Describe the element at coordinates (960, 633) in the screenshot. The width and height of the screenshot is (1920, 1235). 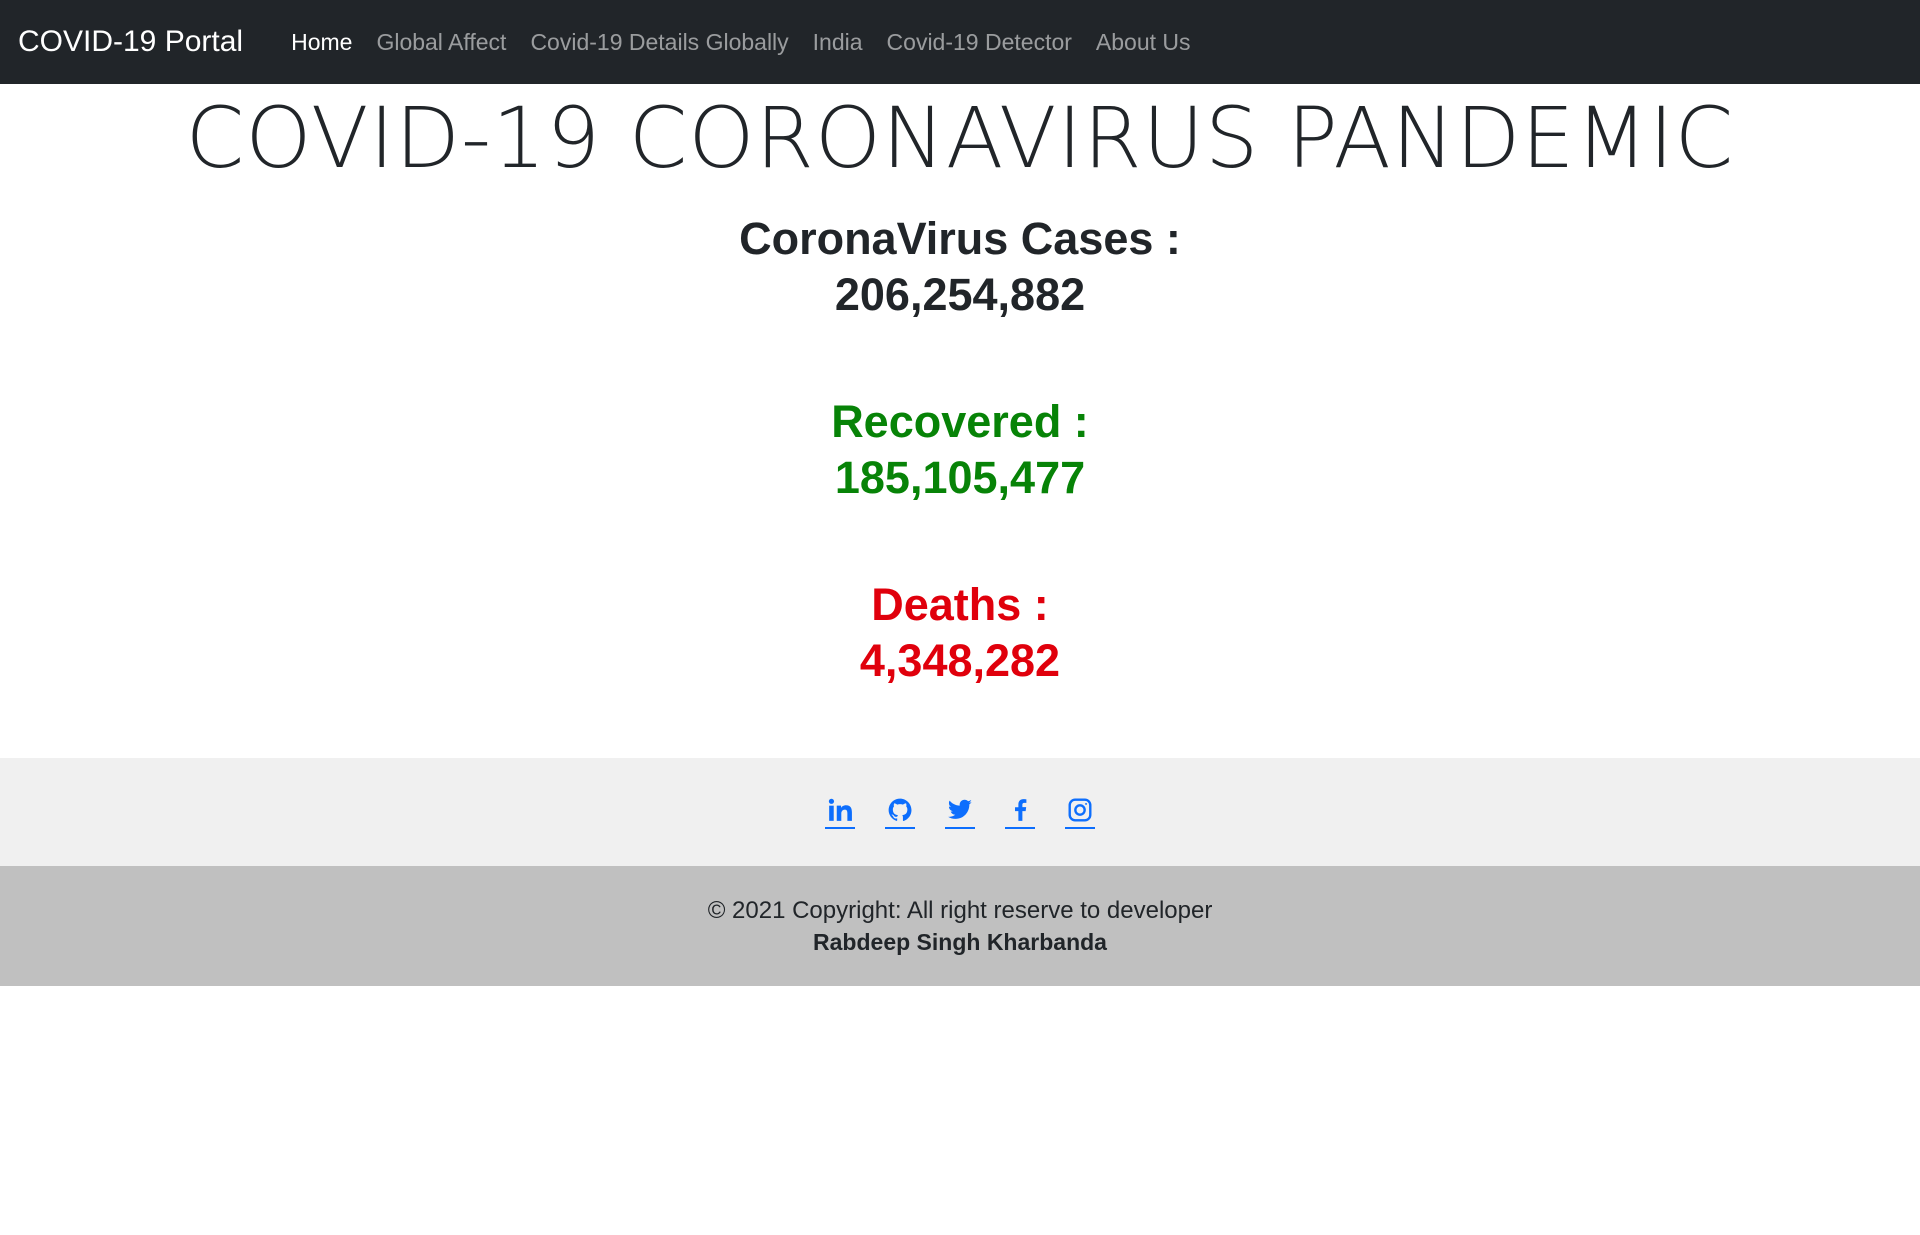
I see `deaths-stat: Deaths : 4,348,282` at that location.